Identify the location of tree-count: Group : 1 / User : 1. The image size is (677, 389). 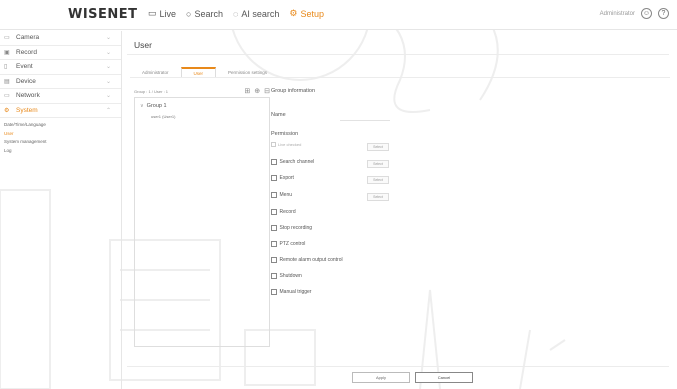
(151, 91).